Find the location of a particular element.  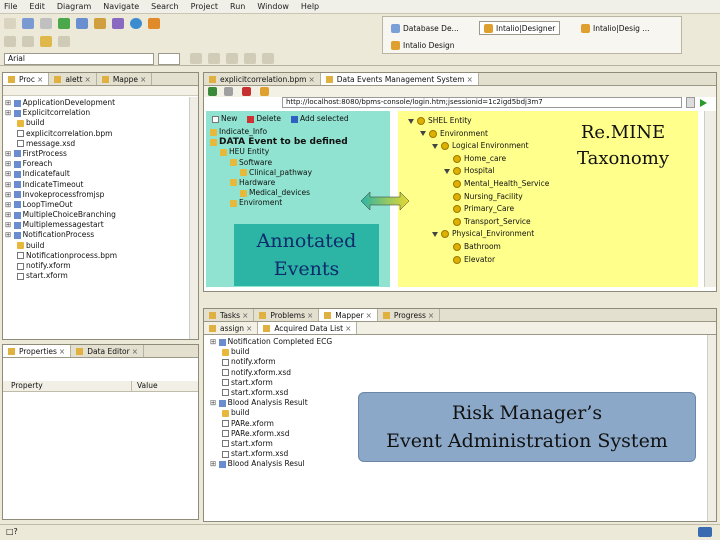

tree-item: explicitcorrelation.bpm is located at coordinates (95, 134).